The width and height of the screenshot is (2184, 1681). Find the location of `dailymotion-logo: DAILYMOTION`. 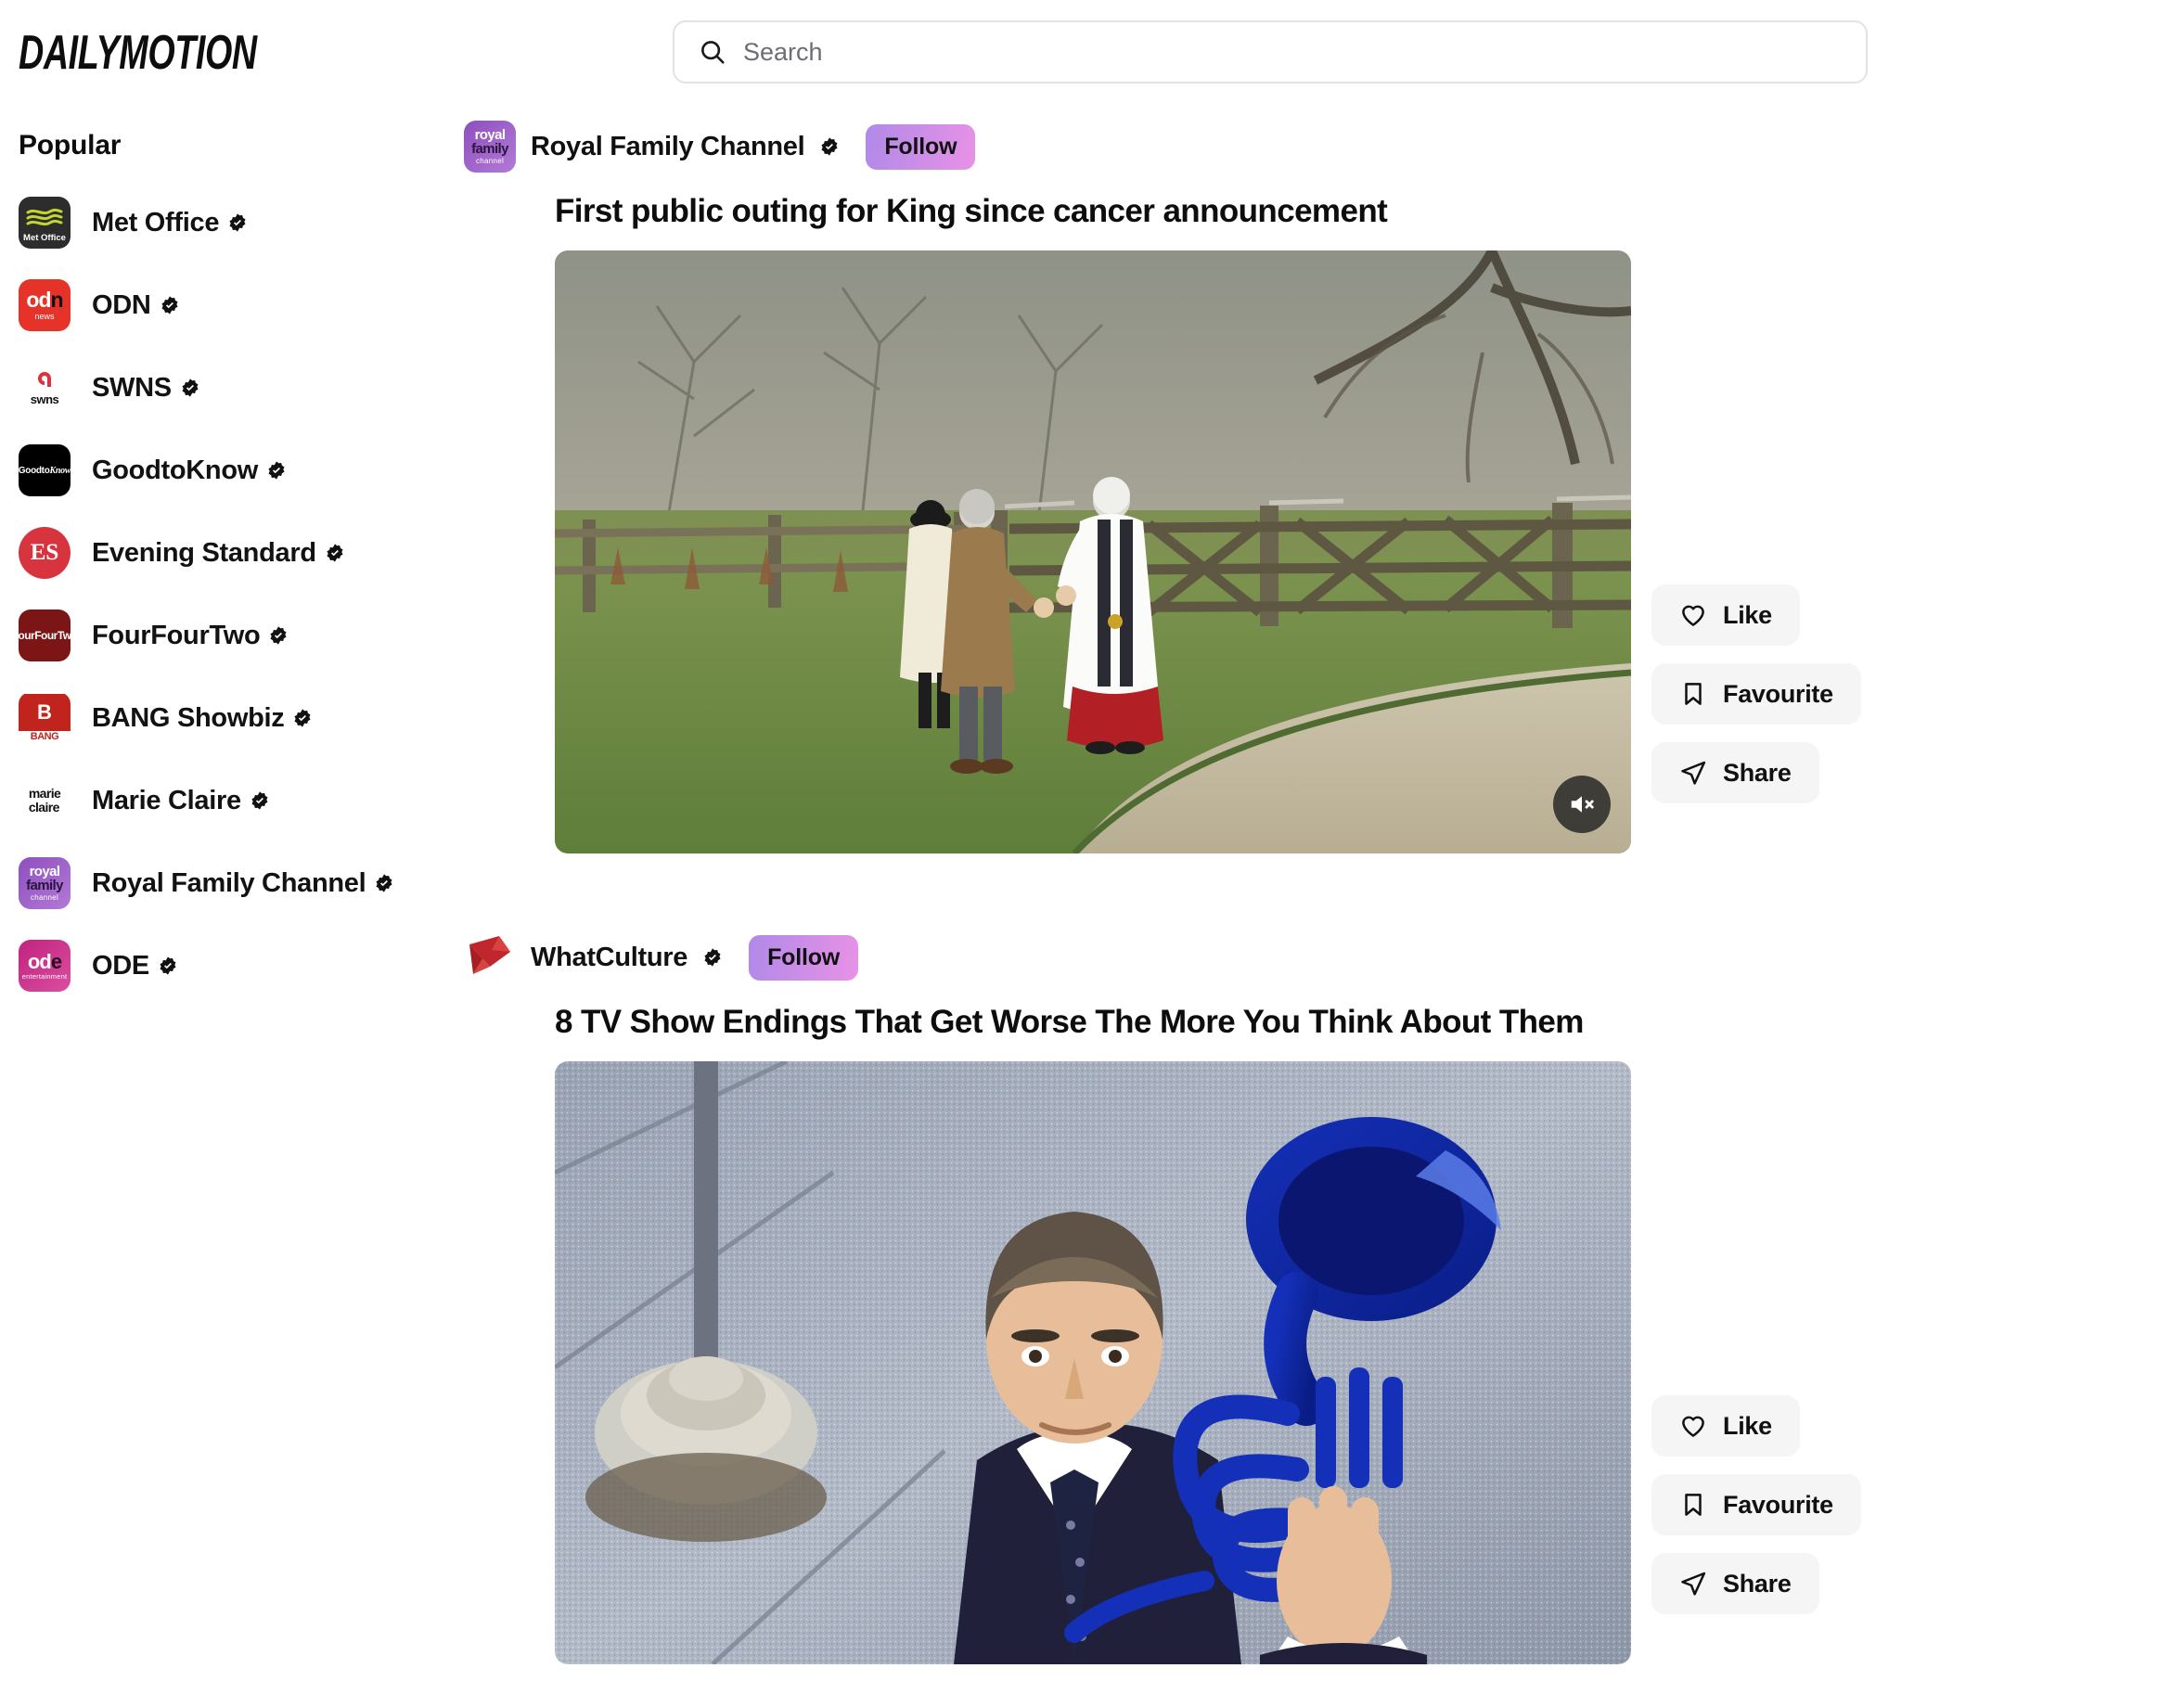

dailymotion-logo: DAILYMOTION is located at coordinates (138, 52).